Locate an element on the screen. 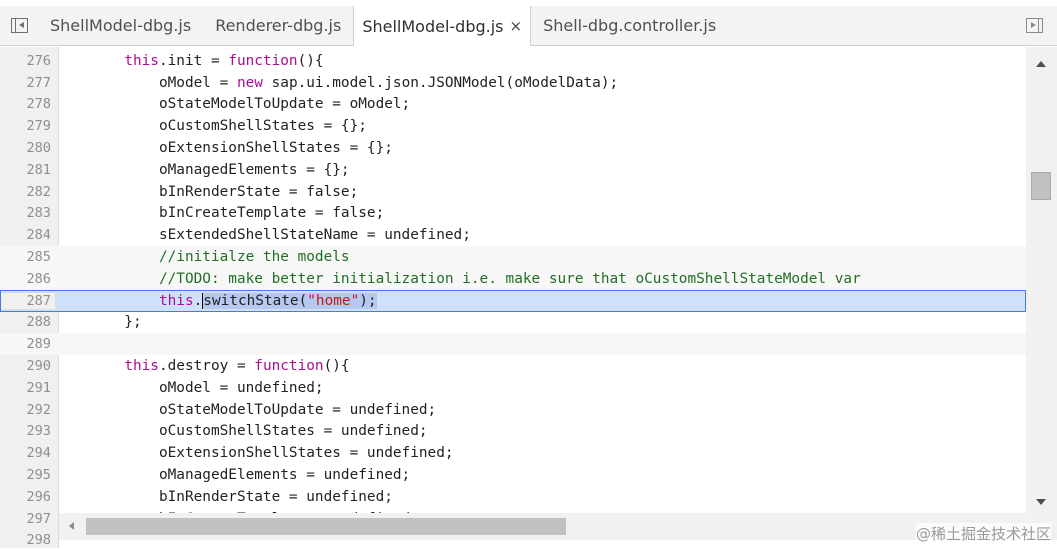 This screenshot has width=1057, height=549. line-number: 298 is located at coordinates (27, 540).